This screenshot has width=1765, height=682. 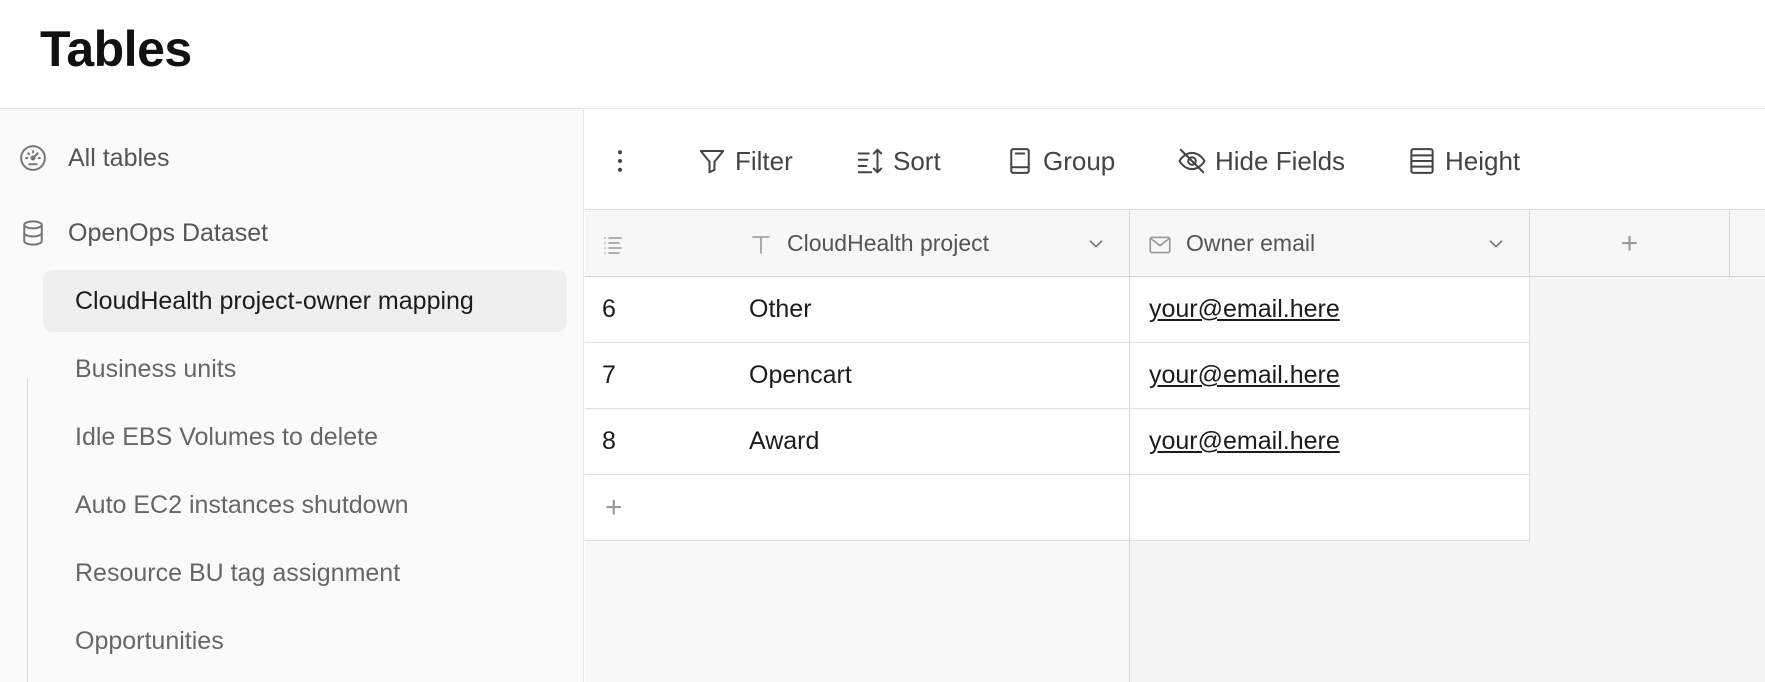 I want to click on table-row: 6 Other your@email.here, so click(x=1057, y=310).